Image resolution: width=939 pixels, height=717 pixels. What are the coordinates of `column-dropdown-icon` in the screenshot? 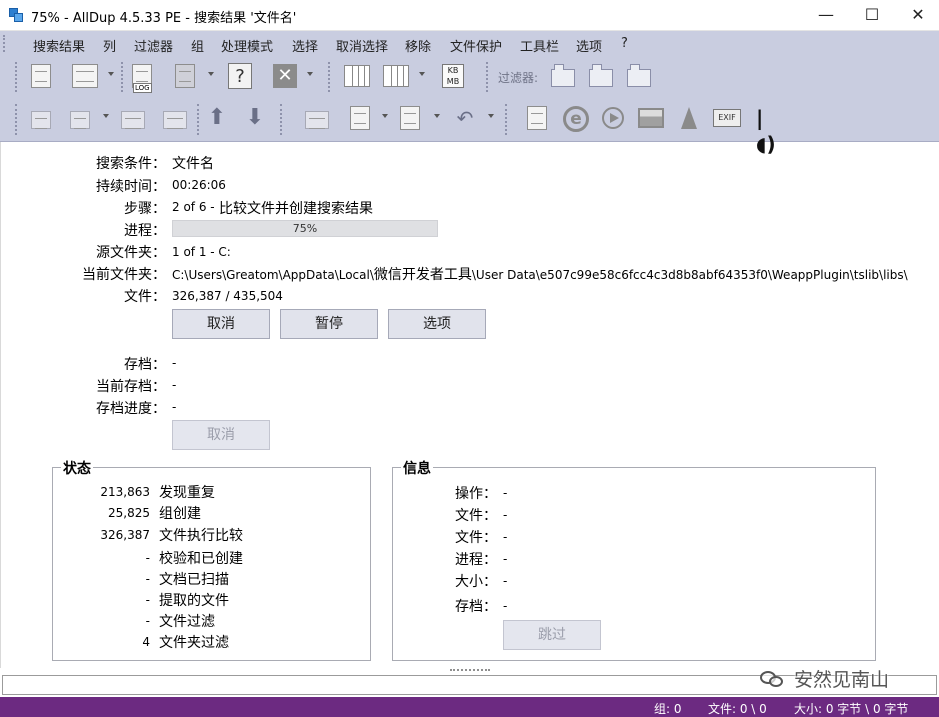 It's located at (422, 74).